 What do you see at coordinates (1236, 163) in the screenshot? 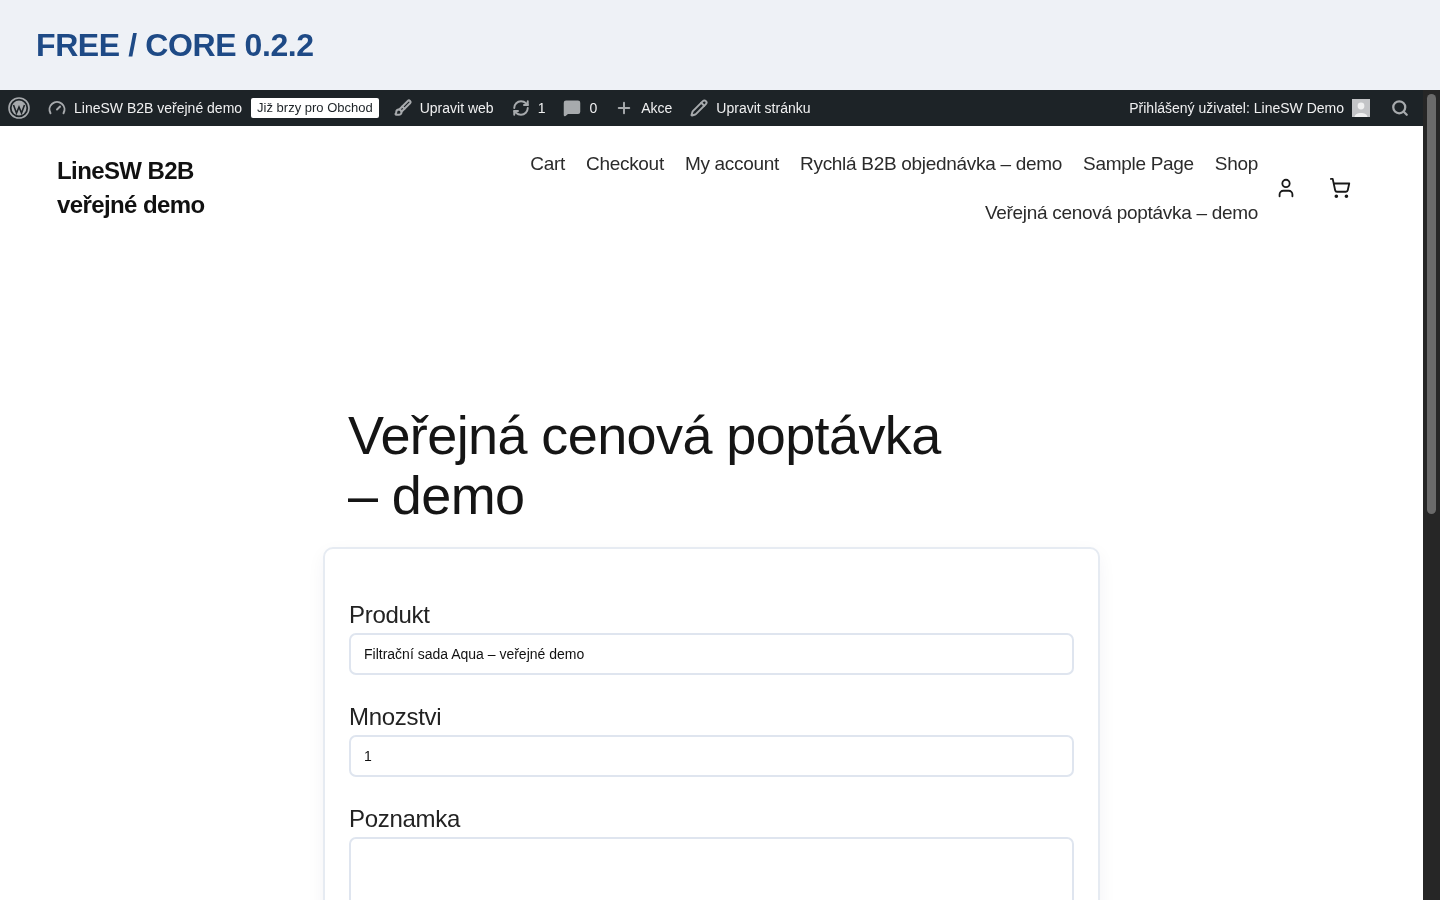
I see `nav-link: Shop` at bounding box center [1236, 163].